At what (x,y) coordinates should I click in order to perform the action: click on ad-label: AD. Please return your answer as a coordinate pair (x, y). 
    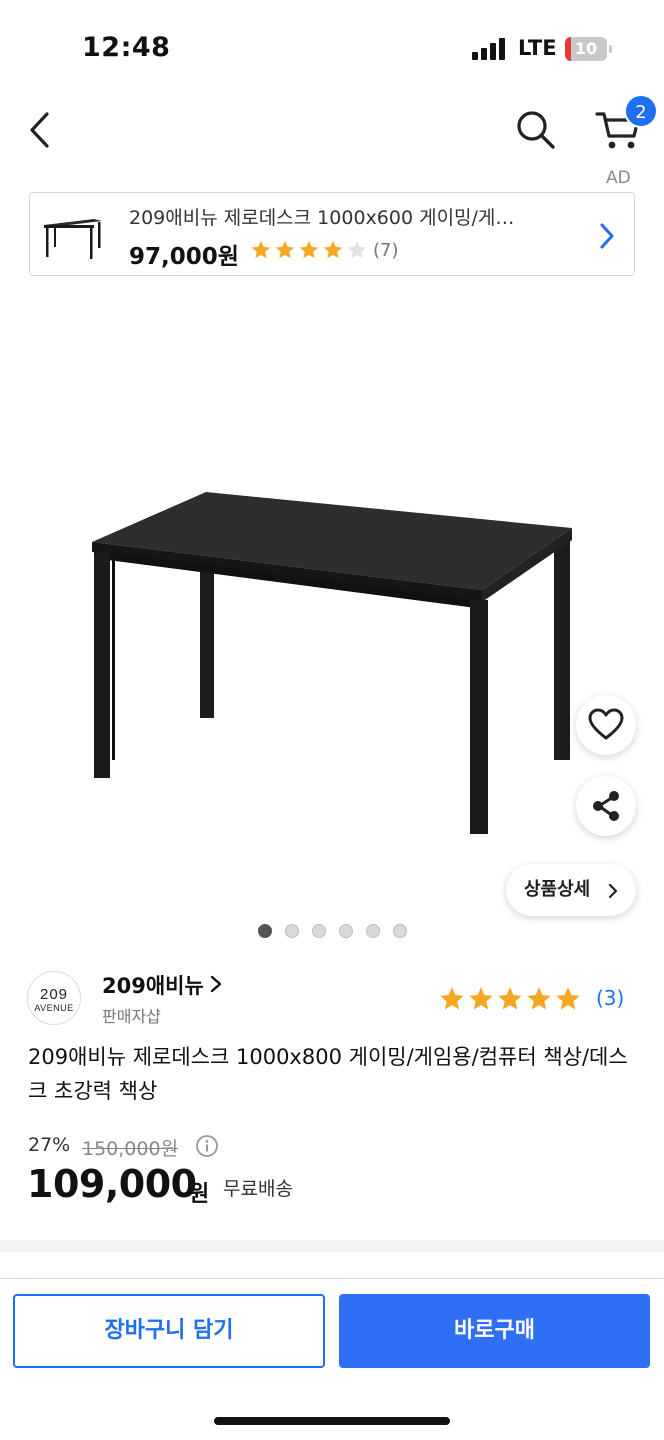
    Looking at the image, I should click on (618, 178).